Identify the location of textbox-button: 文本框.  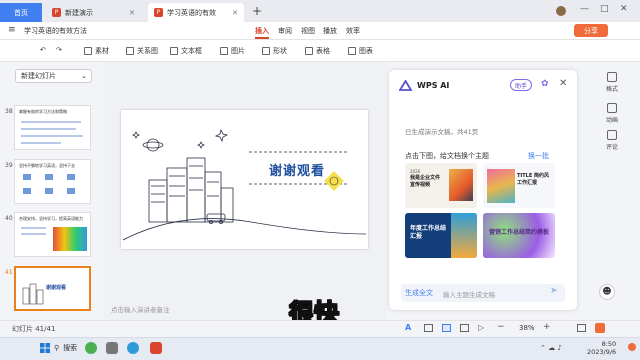
(186, 51).